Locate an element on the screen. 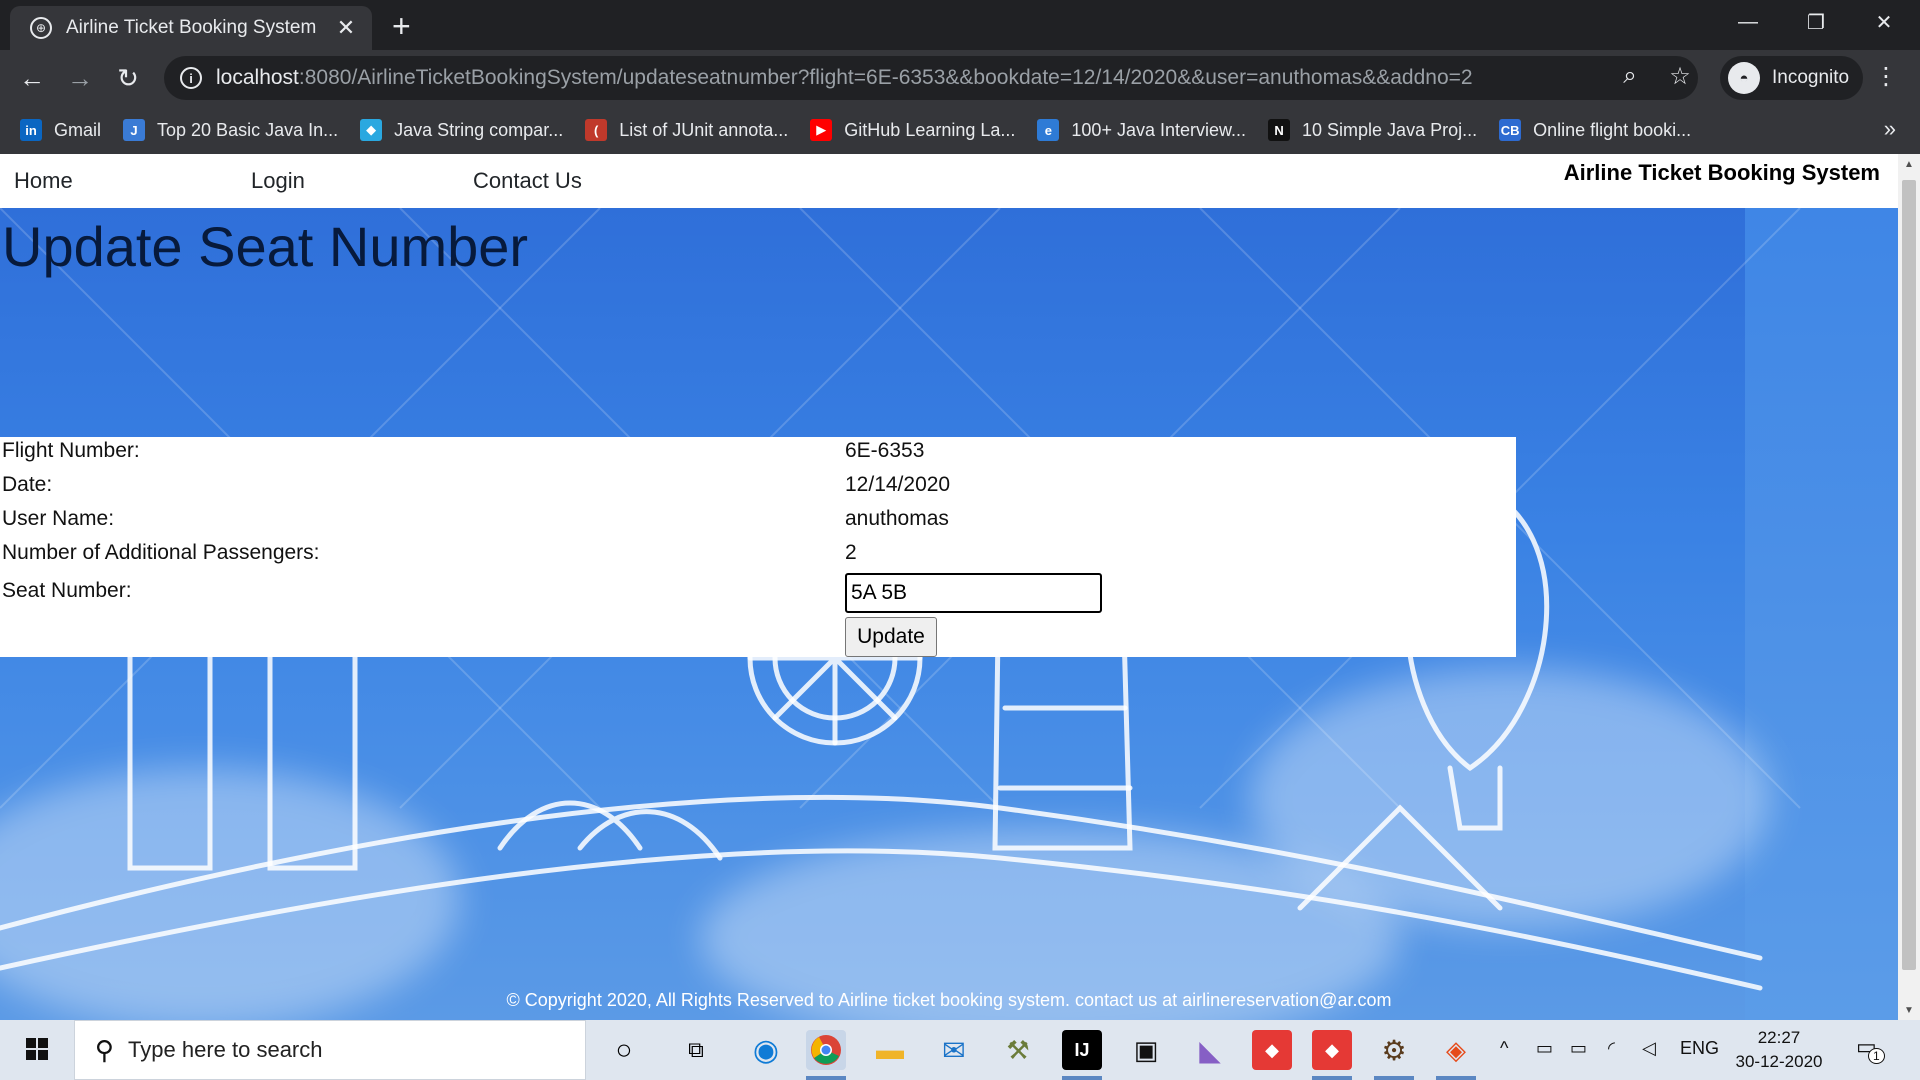 This screenshot has height=1080, width=1920. form-row-flight: Flight Number: 6E-6353 is located at coordinates (758, 453).